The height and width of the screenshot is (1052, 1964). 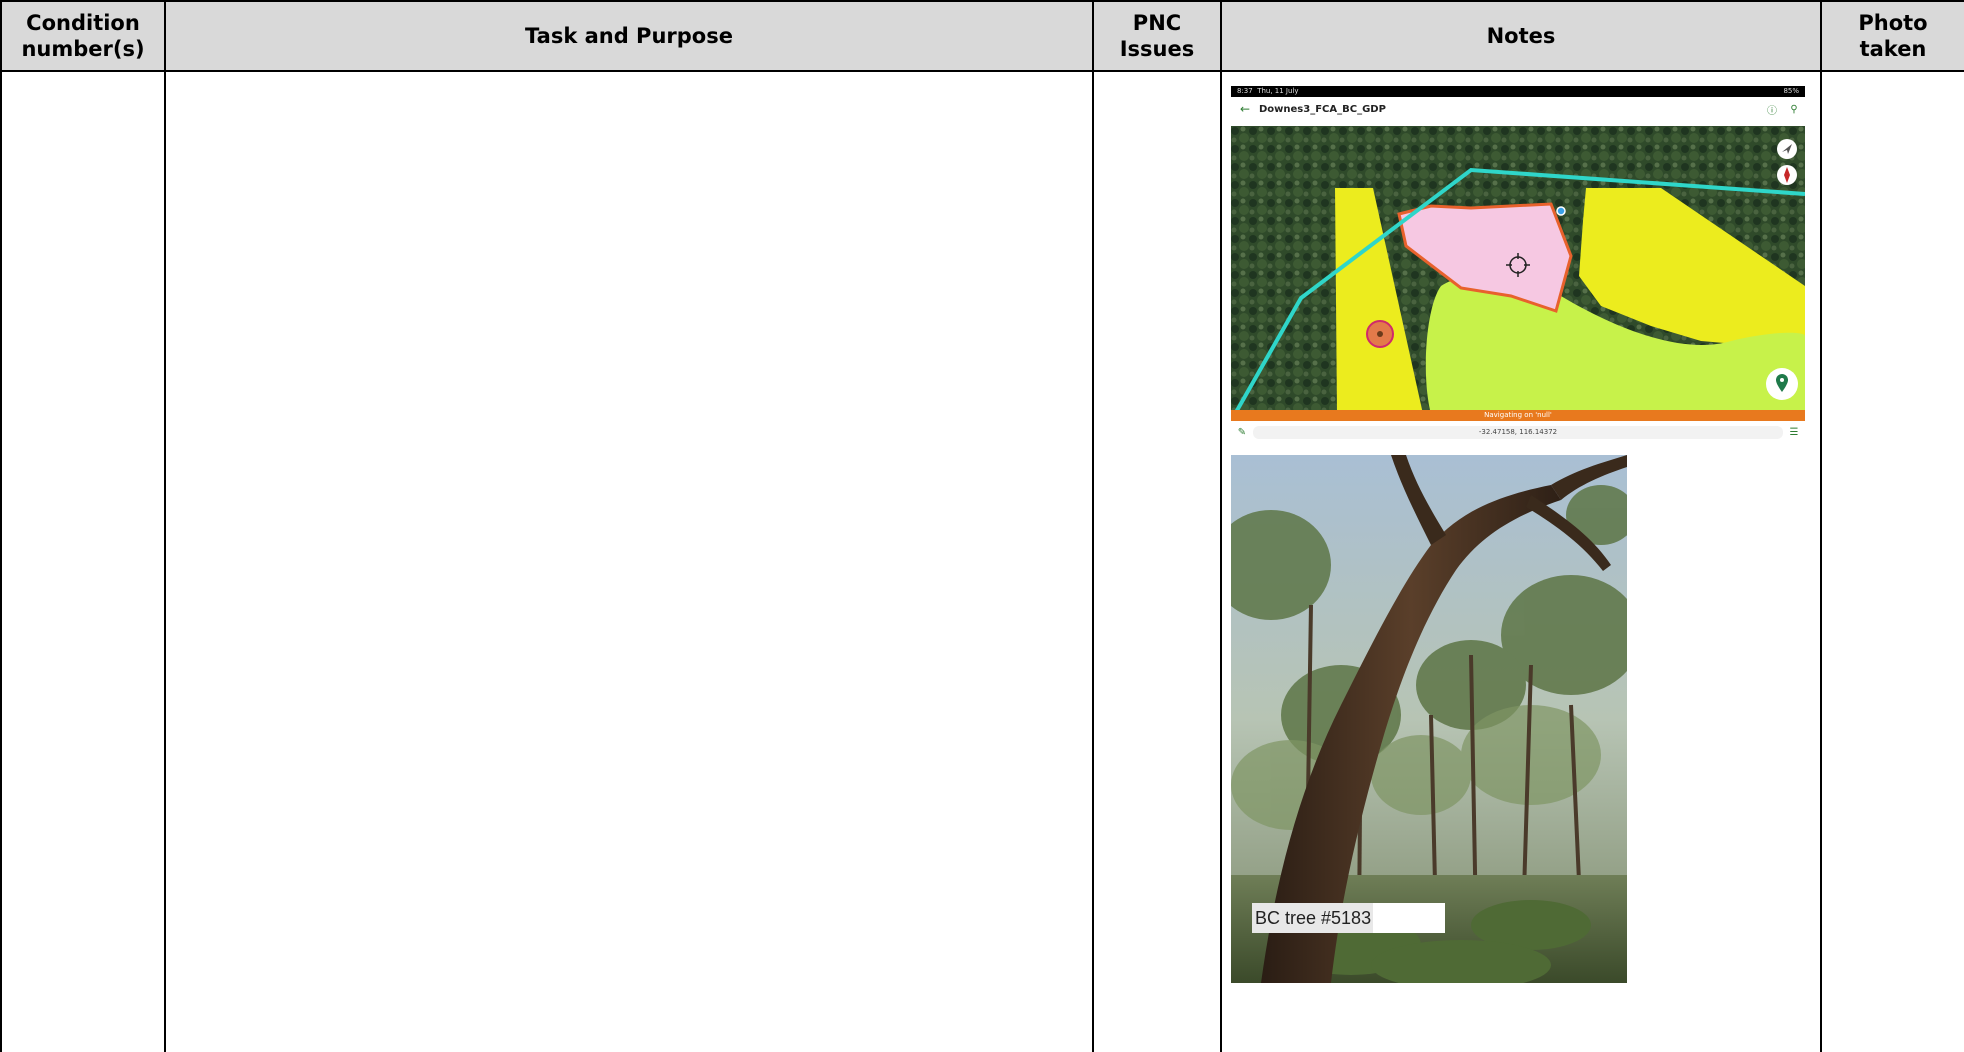 What do you see at coordinates (1772, 109) in the screenshot?
I see `info-icon: ⓘ` at bounding box center [1772, 109].